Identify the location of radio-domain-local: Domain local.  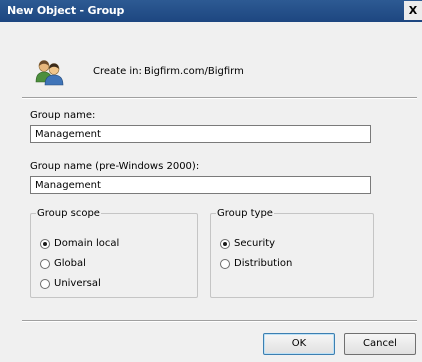
(79, 245).